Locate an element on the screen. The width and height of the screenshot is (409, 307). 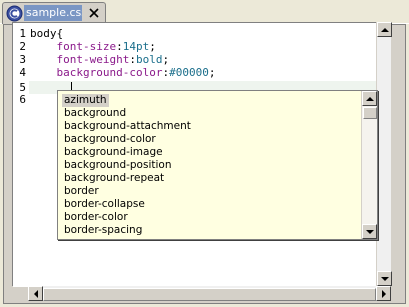
popup-scroll-down-button is located at coordinates (369, 231).